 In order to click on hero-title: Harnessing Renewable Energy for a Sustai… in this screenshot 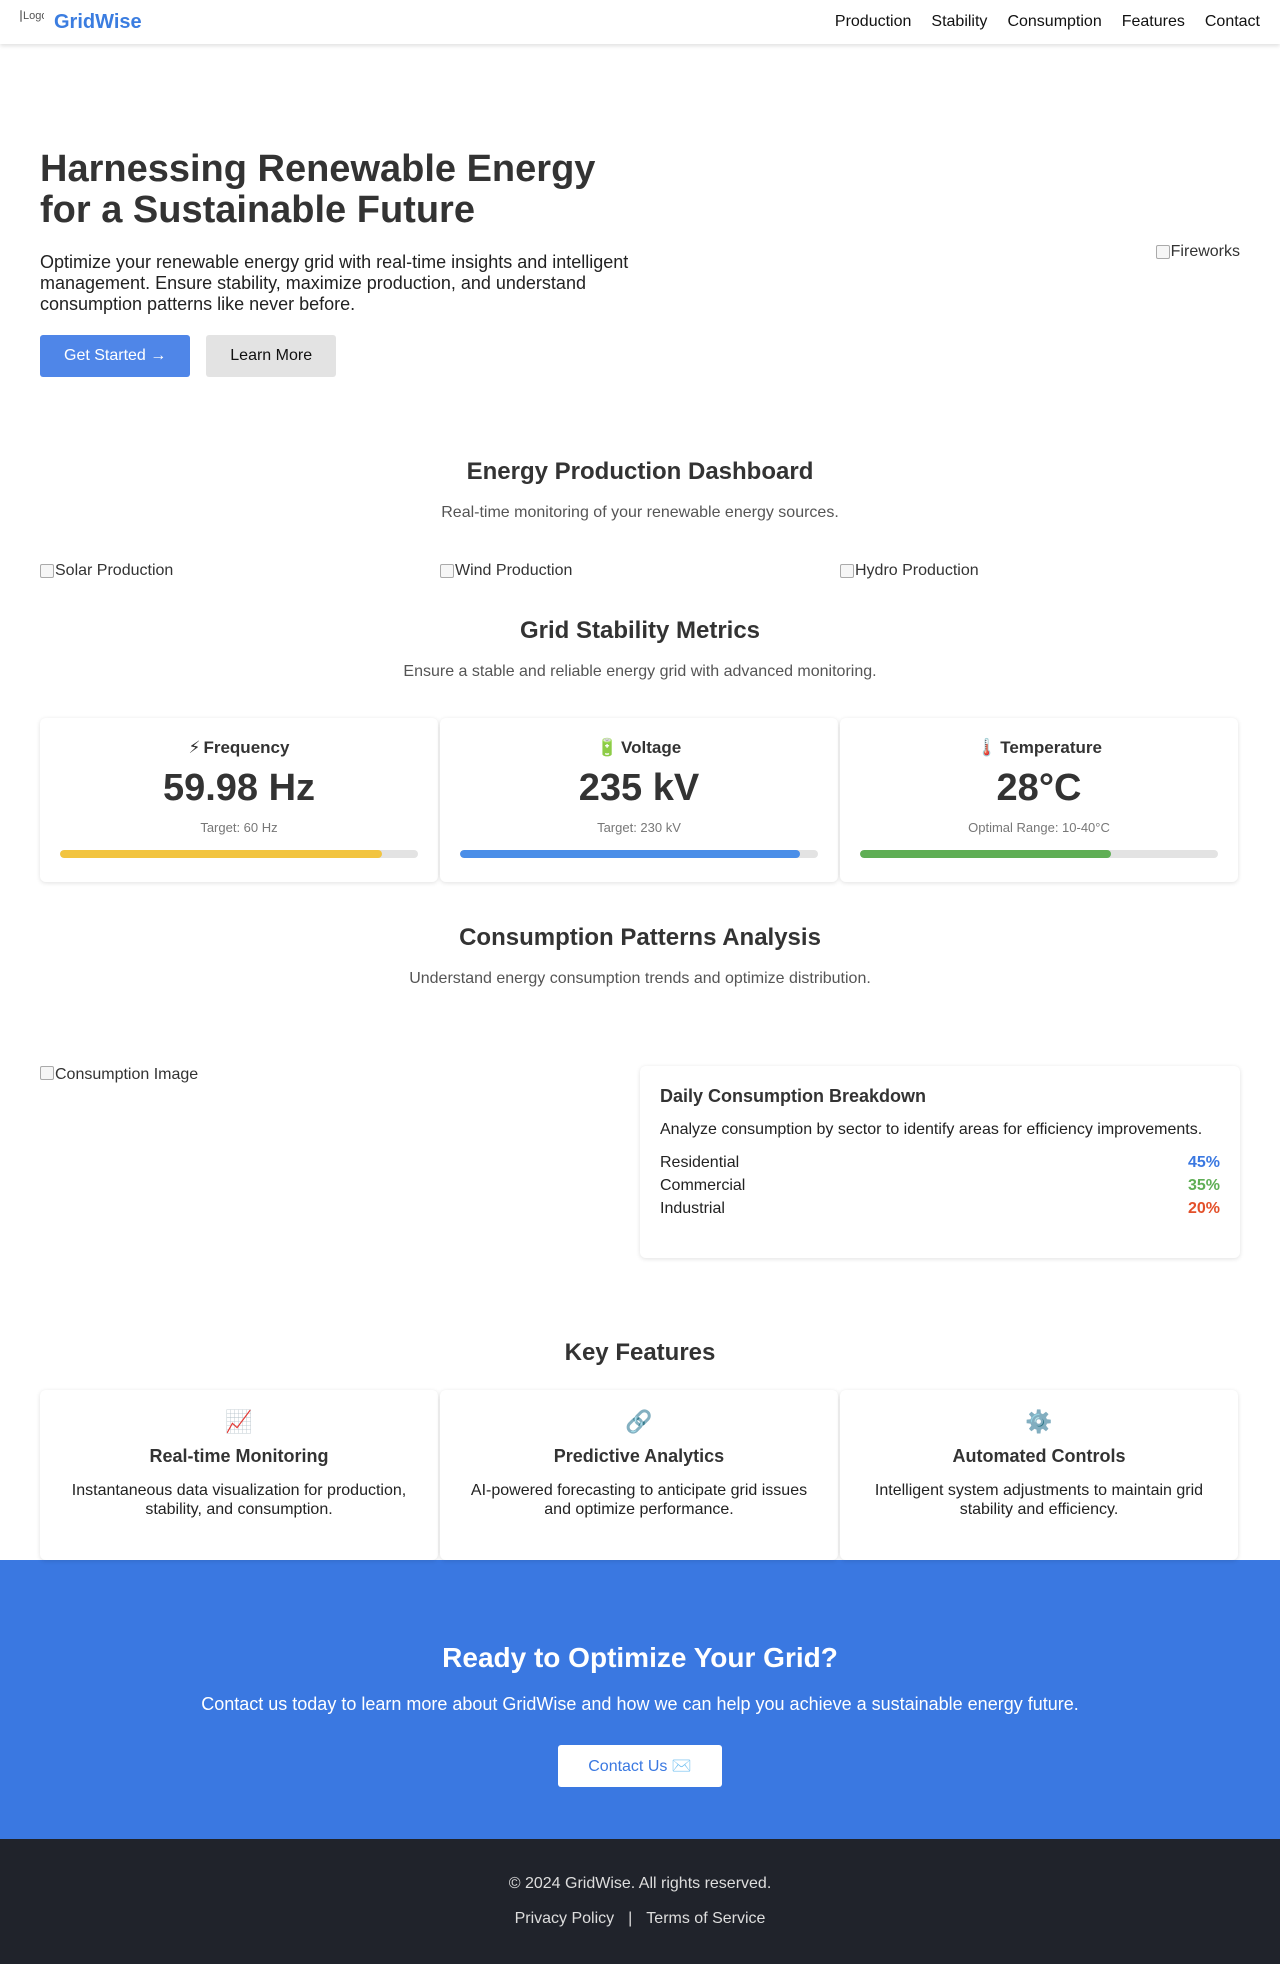, I will do `click(318, 189)`.